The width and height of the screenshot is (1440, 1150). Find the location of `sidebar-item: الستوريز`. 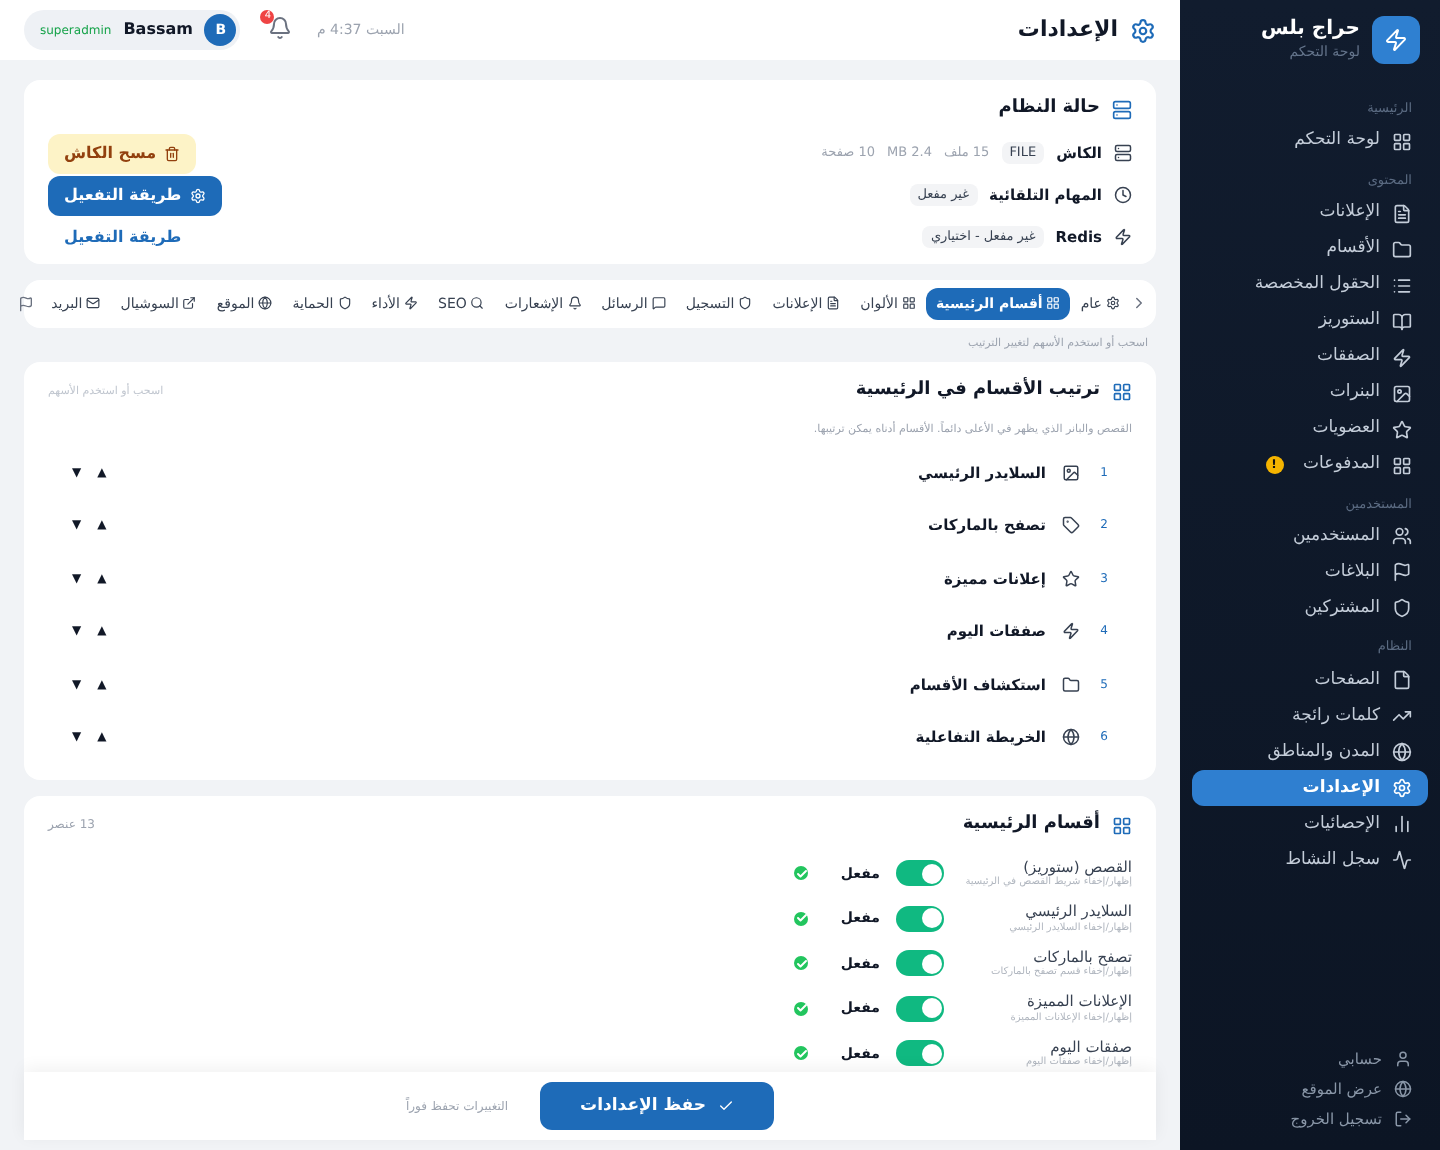

sidebar-item: الستوريز is located at coordinates (1310, 321).